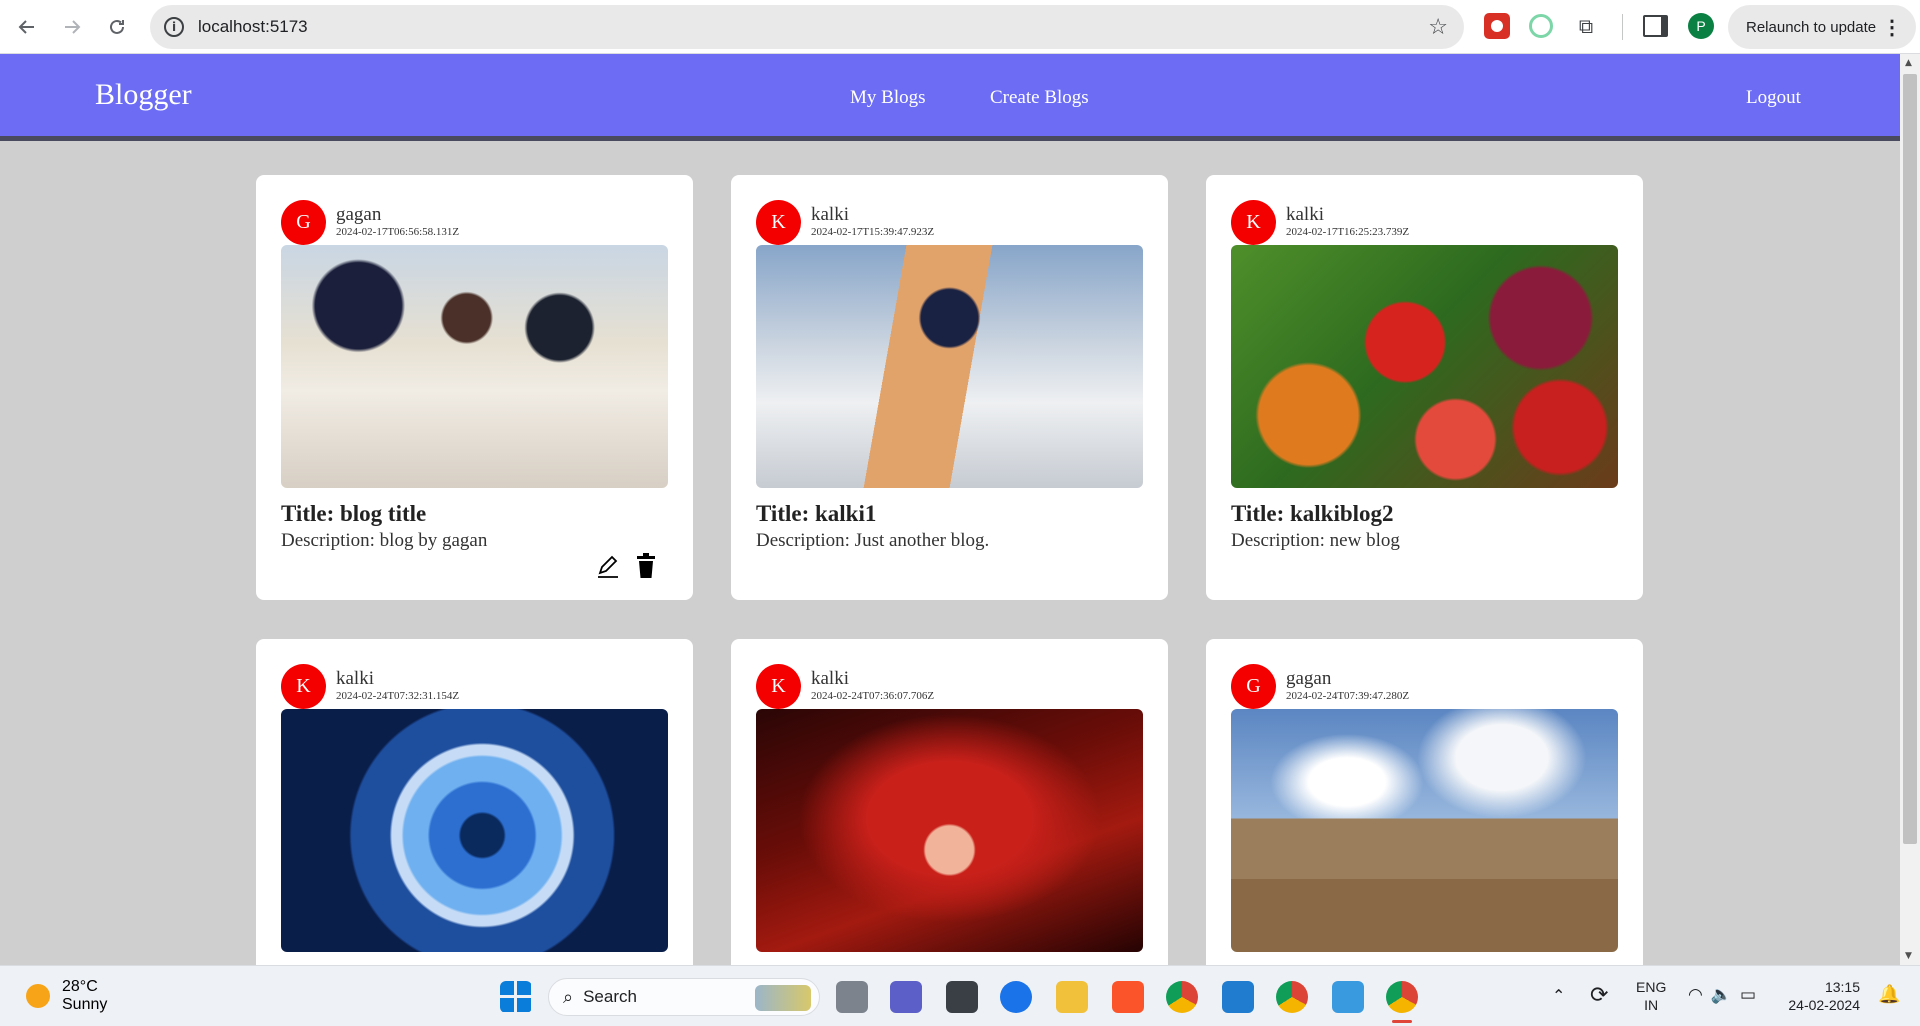 The width and height of the screenshot is (1920, 1026). What do you see at coordinates (1622, 27) in the screenshot?
I see `toolbar-divider` at bounding box center [1622, 27].